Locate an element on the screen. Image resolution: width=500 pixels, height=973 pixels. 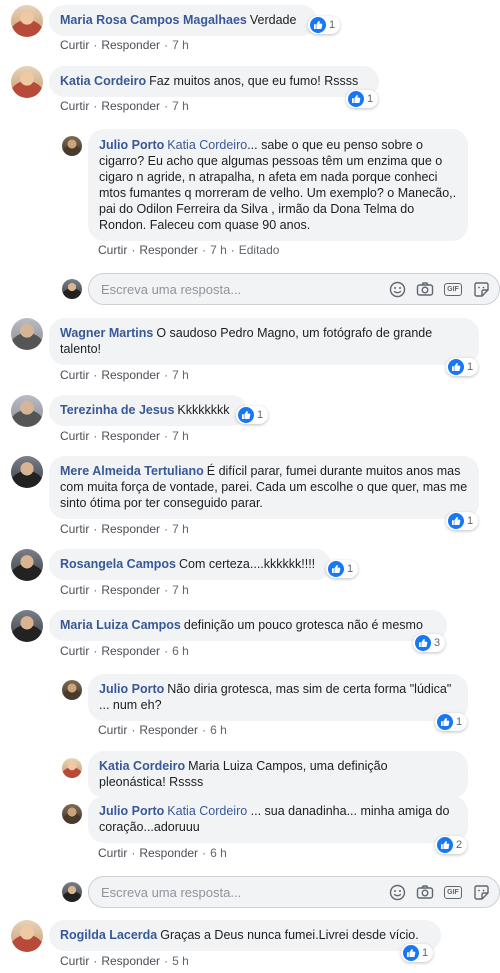
commenter-name: Rosangela Campos is located at coordinates (118, 564).